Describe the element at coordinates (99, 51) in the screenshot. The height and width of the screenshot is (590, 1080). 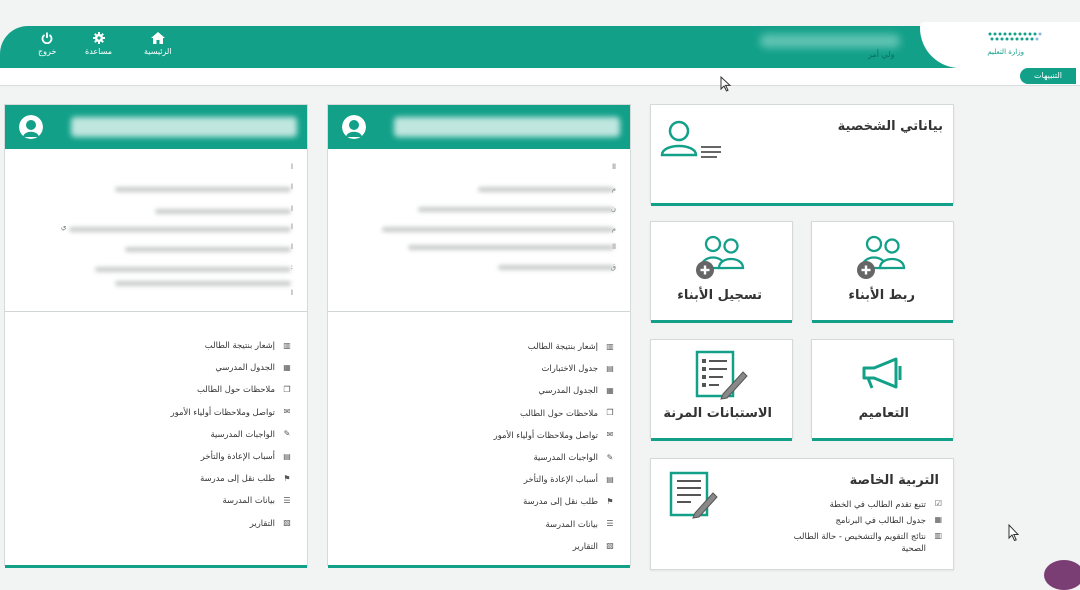
I see `nav-help-label: مساعدة` at that location.